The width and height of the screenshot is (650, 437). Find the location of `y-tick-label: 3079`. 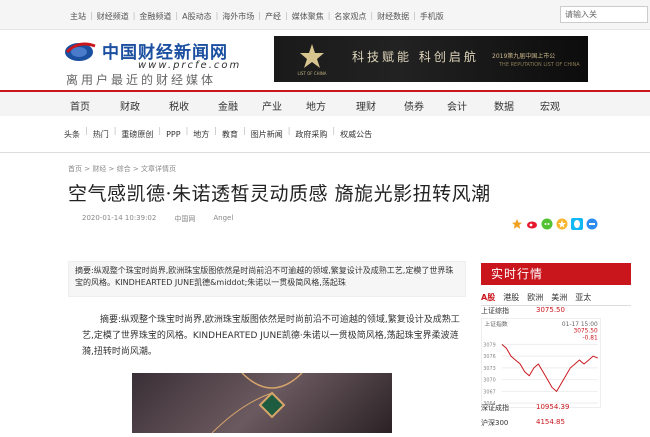

y-tick-label: 3079 is located at coordinates (489, 345).